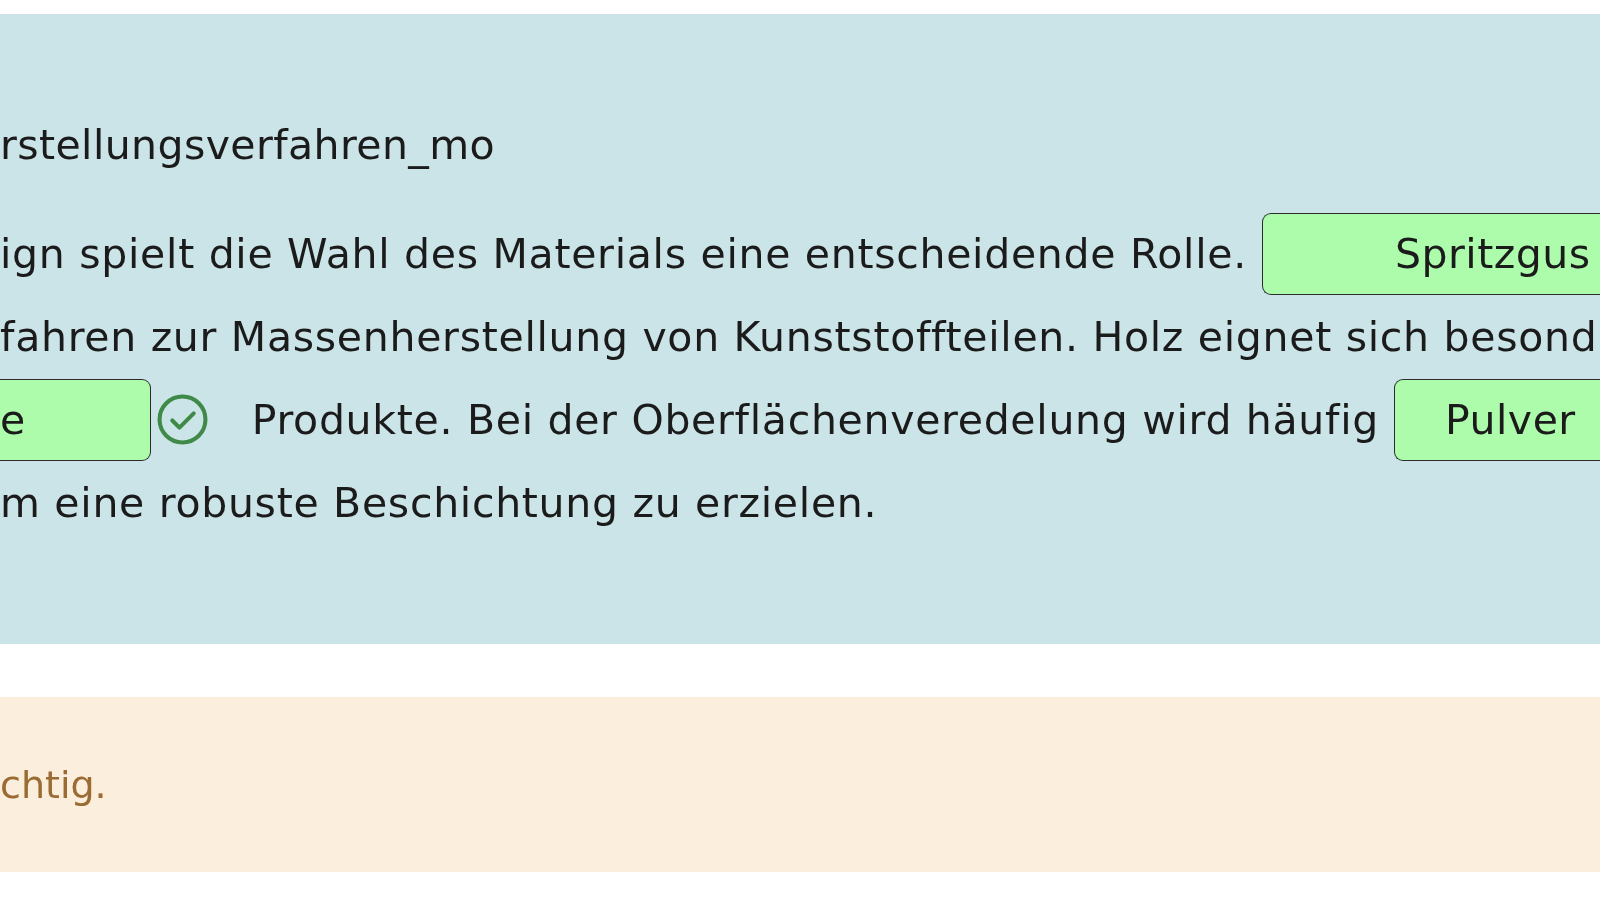 The height and width of the screenshot is (900, 1600). I want to click on exercise-title: rstellungsverfahren_mo, so click(248, 145).